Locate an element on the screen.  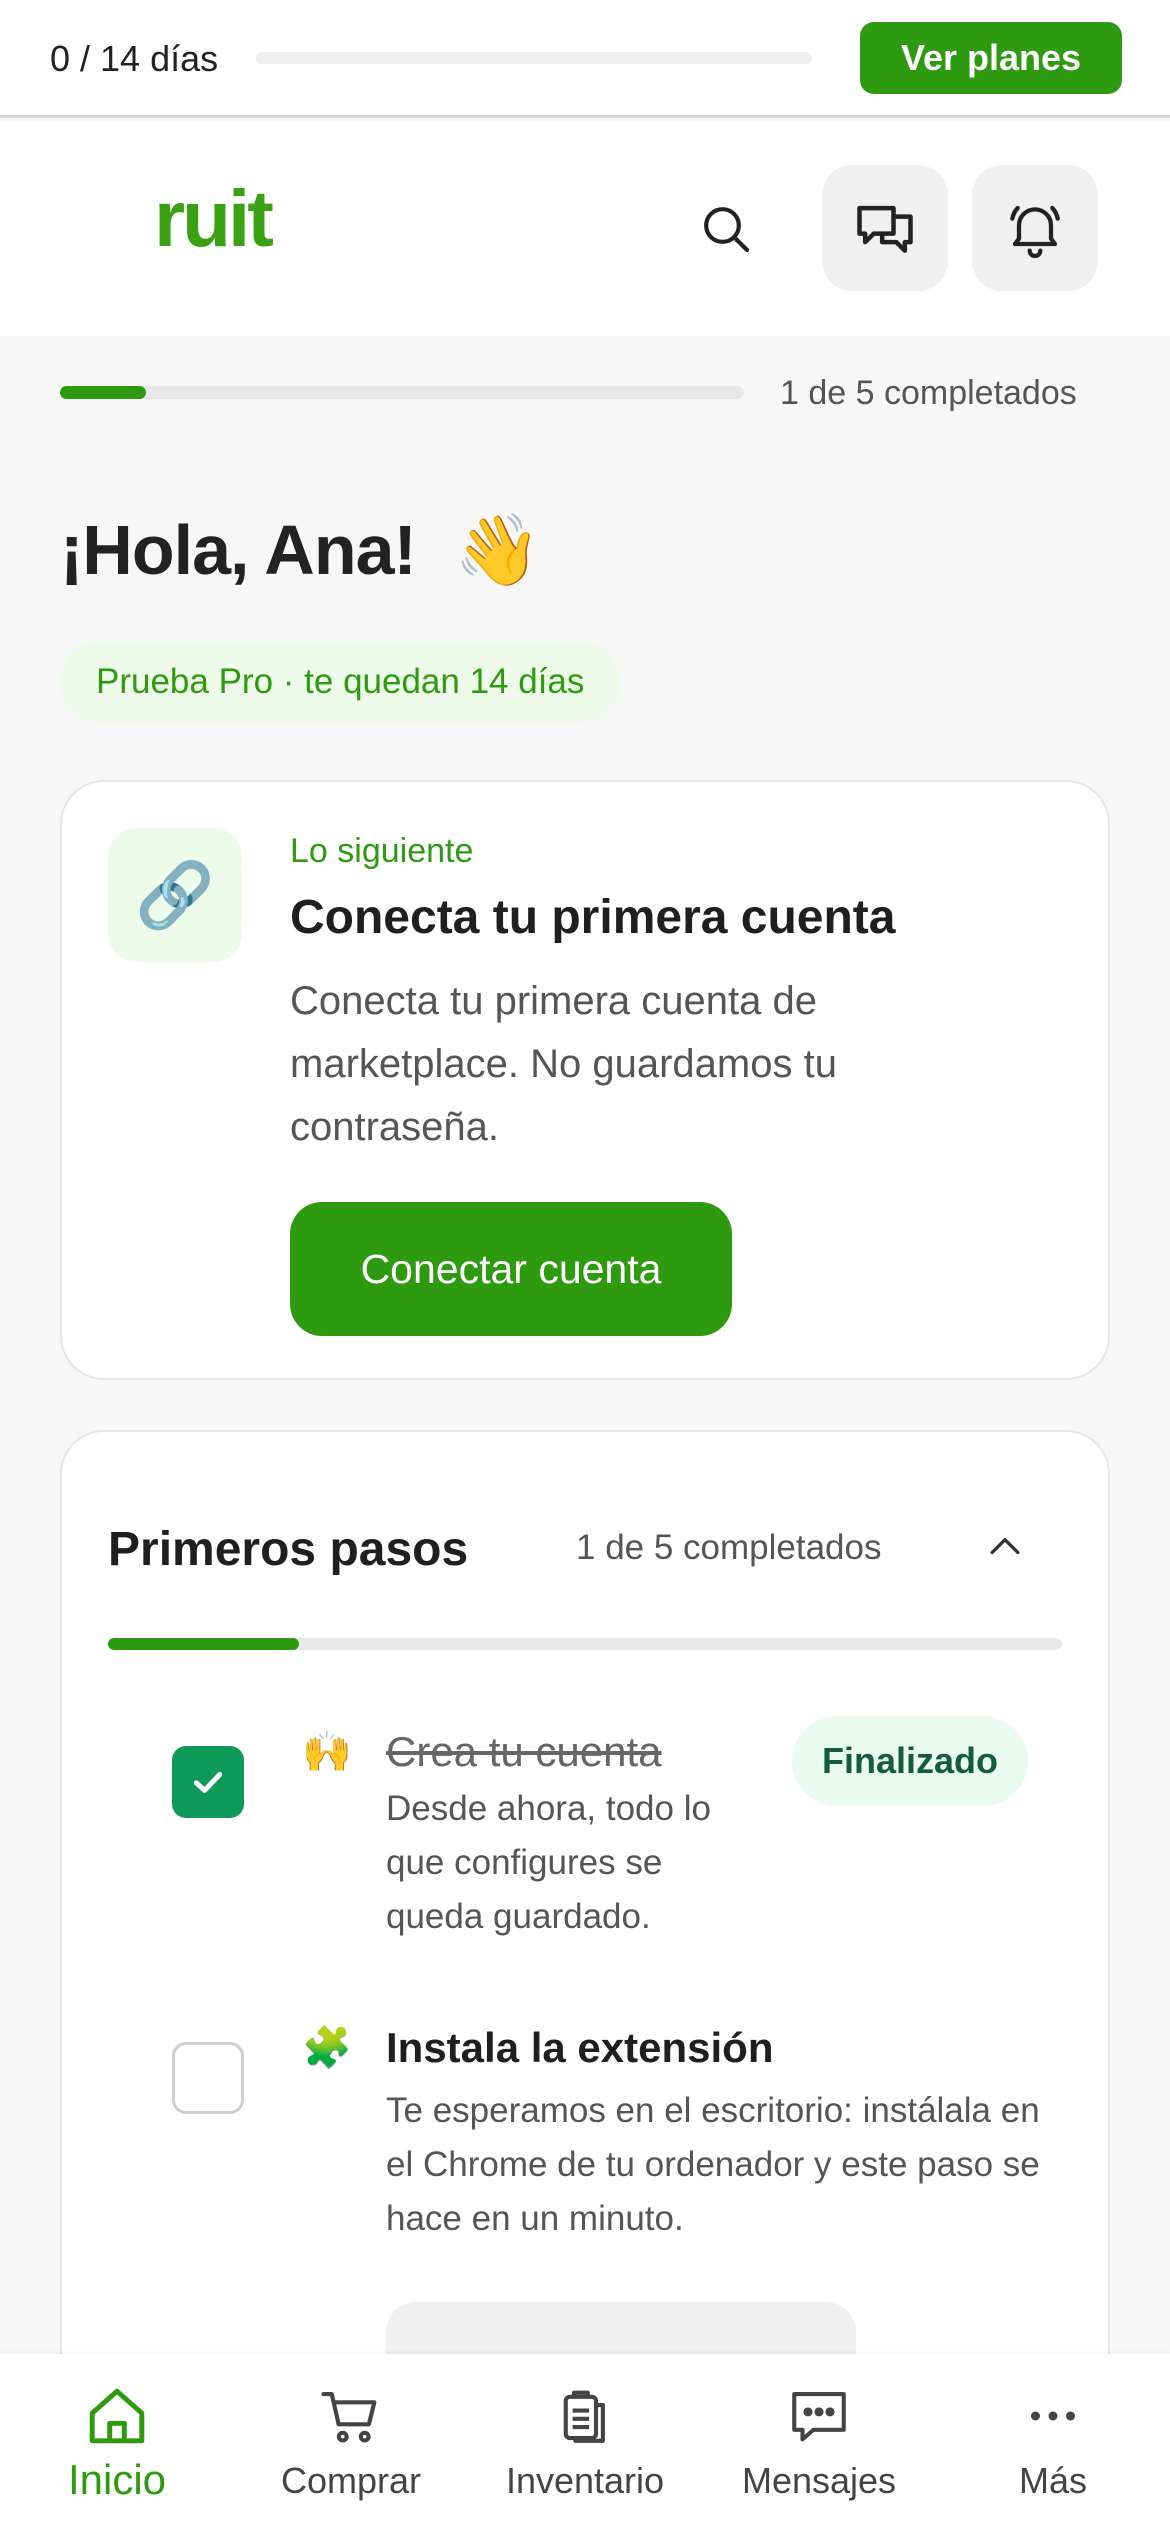
search-button is located at coordinates (726, 229).